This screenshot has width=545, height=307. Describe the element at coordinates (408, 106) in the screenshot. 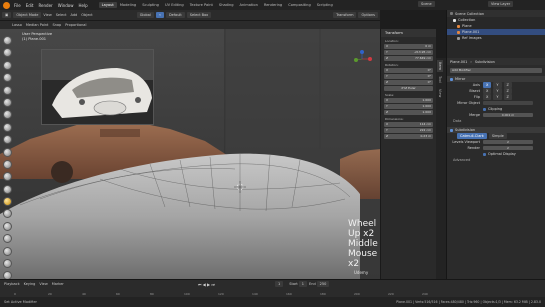

I see `scale-y-field: Y 1.000` at that location.